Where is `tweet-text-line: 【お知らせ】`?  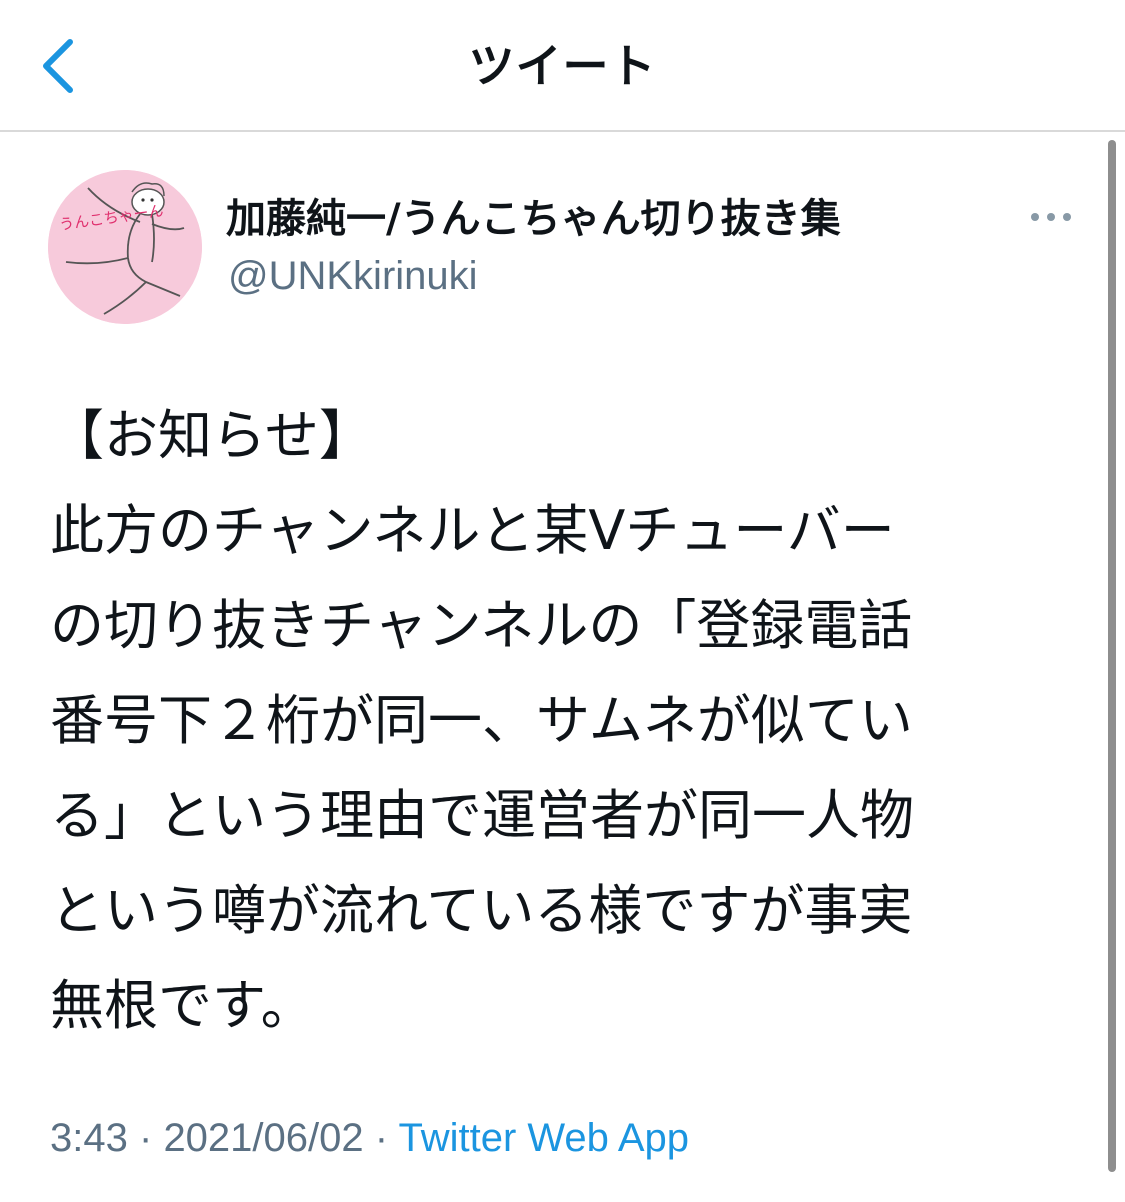 tweet-text-line: 【お知らせ】 is located at coordinates (211, 435).